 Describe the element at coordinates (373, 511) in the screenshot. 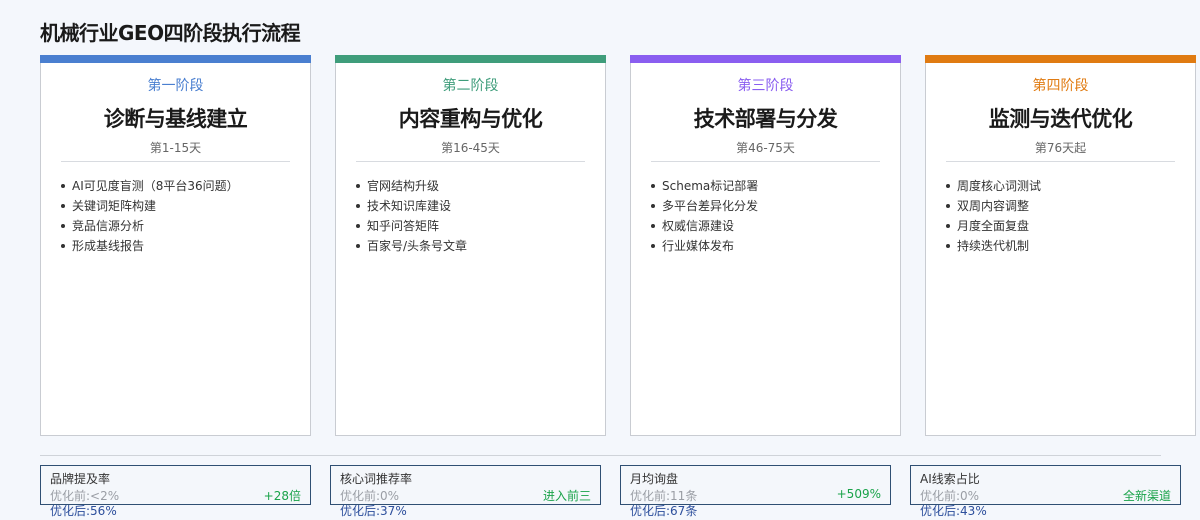

I see `metric-after-value: 优化后:37%` at that location.